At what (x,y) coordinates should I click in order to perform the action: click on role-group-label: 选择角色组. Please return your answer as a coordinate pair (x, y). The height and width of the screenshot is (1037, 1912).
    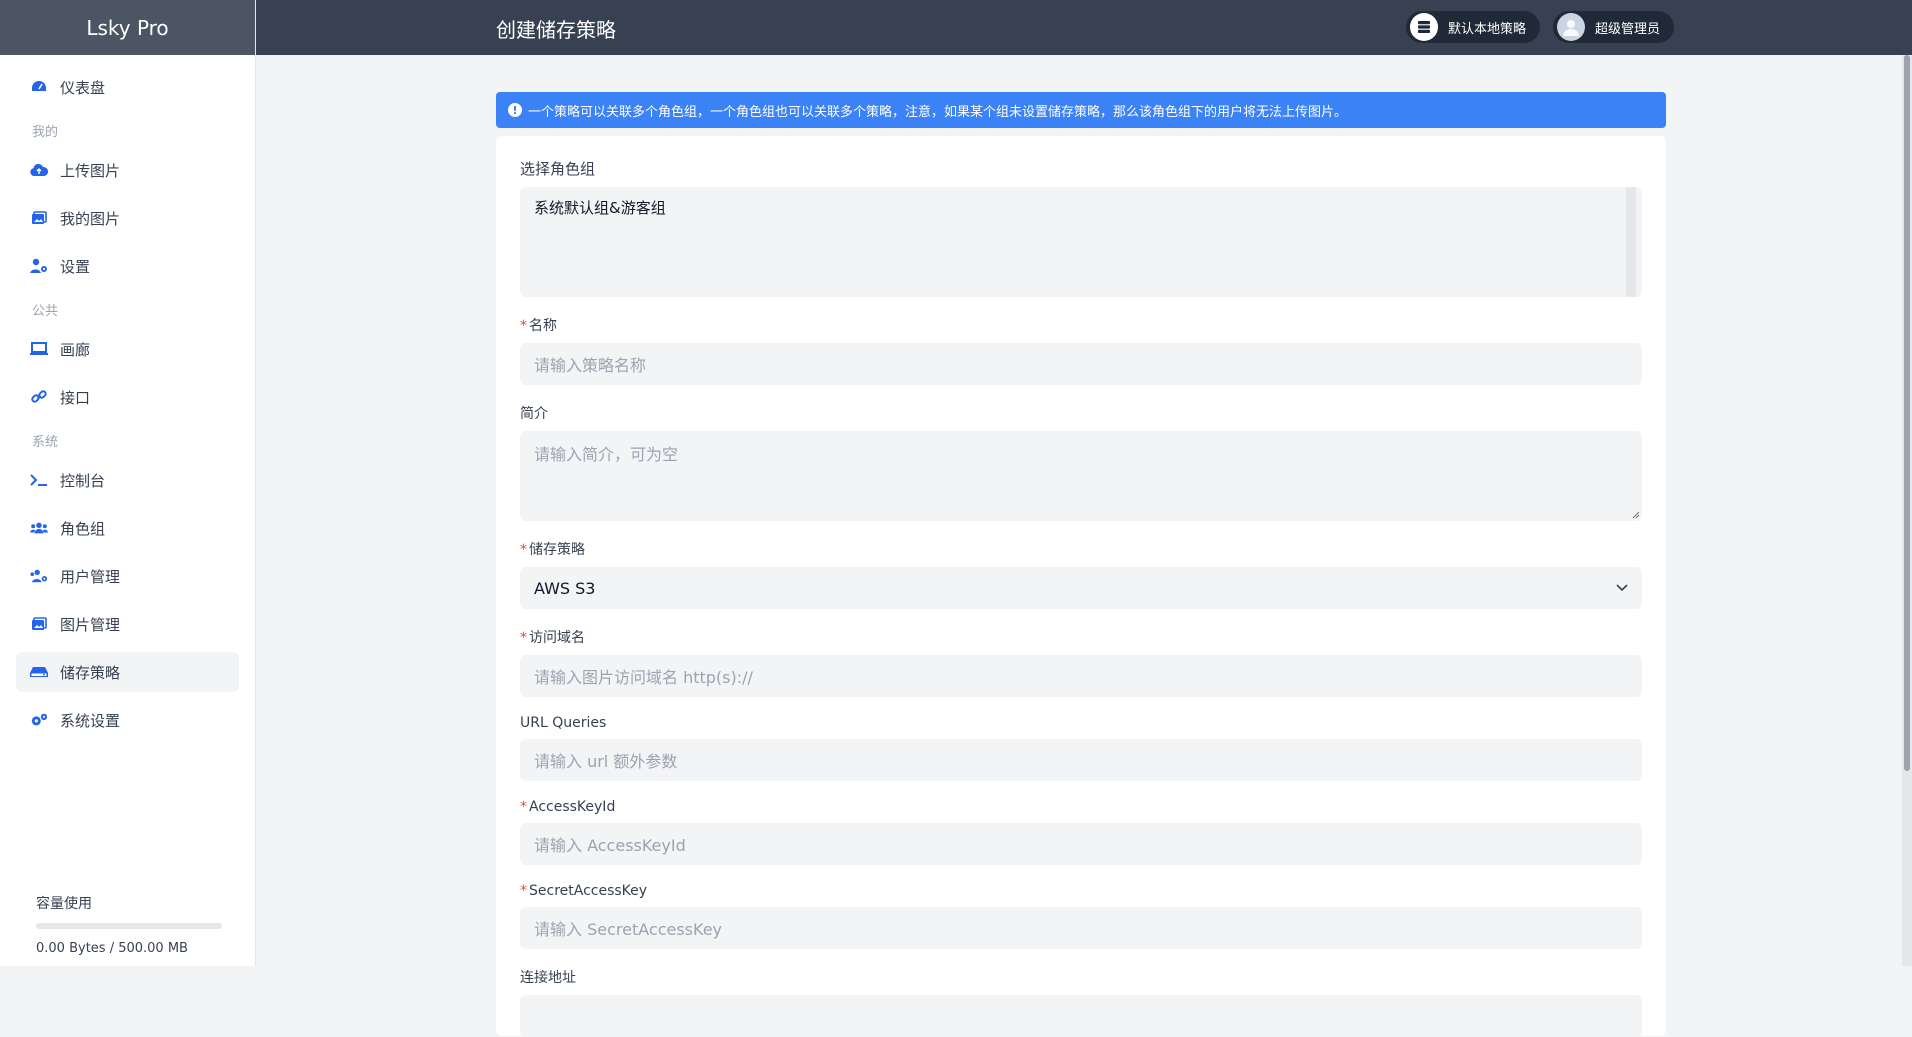
    Looking at the image, I should click on (558, 169).